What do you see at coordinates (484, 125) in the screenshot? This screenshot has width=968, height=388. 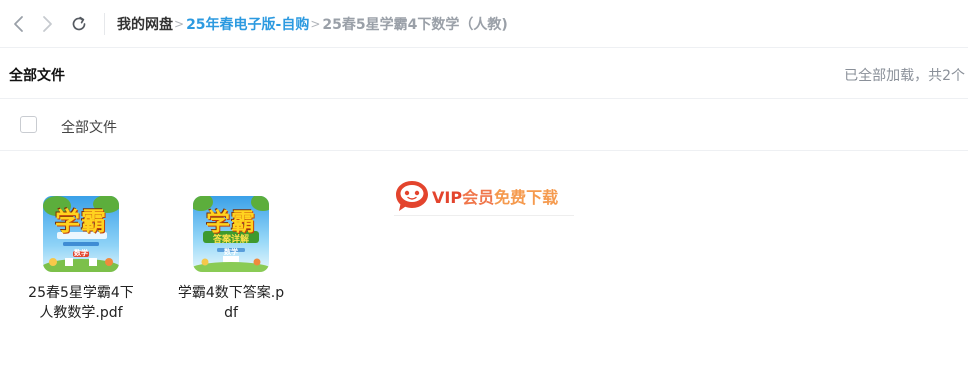 I see `select-all-row: 全部文件` at bounding box center [484, 125].